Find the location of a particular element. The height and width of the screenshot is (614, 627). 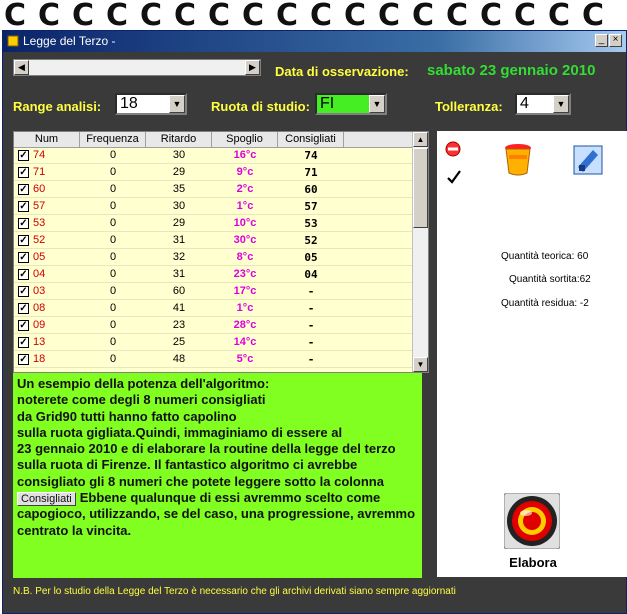

title-bar: Legge del Terzo - _ × is located at coordinates (314, 41).